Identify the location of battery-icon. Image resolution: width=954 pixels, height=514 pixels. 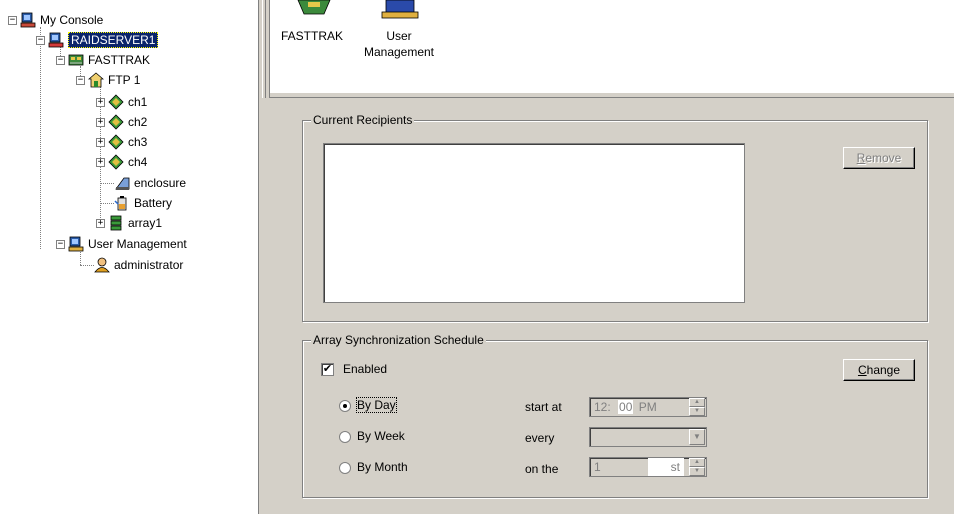
(122, 203).